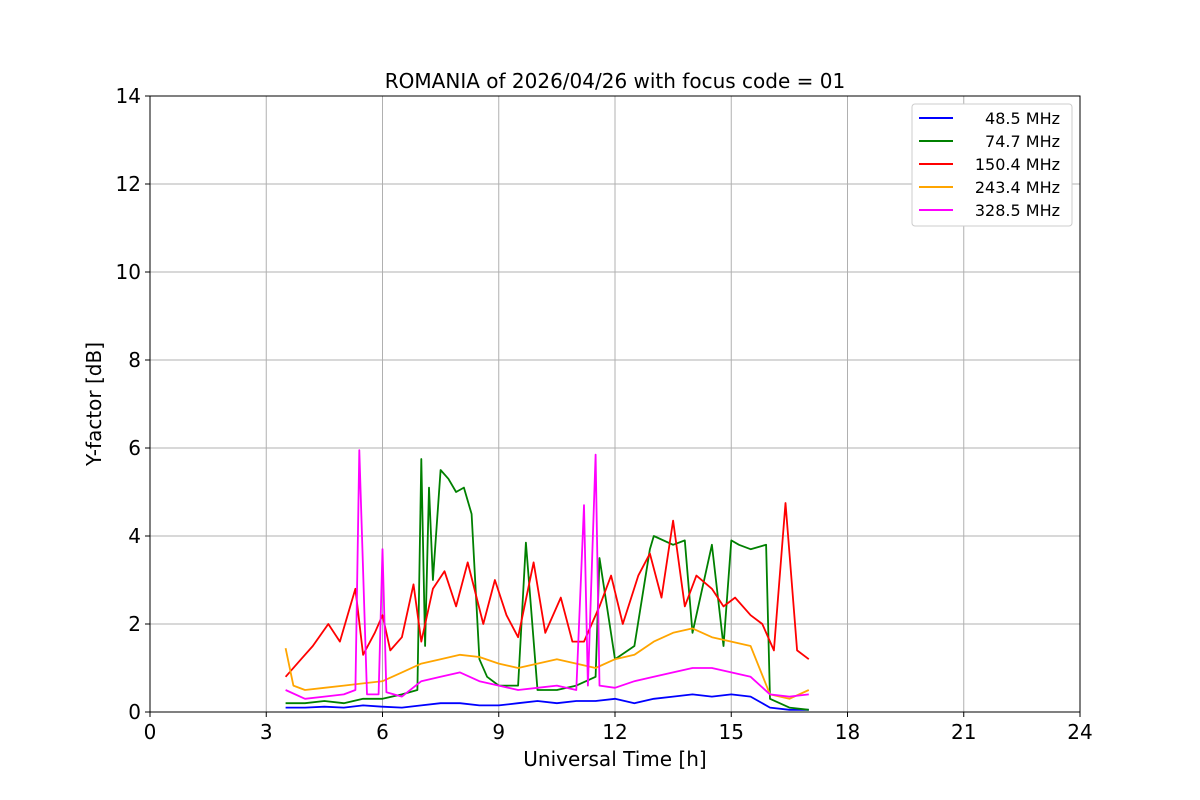 Image resolution: width=1200 pixels, height=800 pixels. Describe the element at coordinates (963, 732) in the screenshot. I see `x-tick-label: 21` at that location.